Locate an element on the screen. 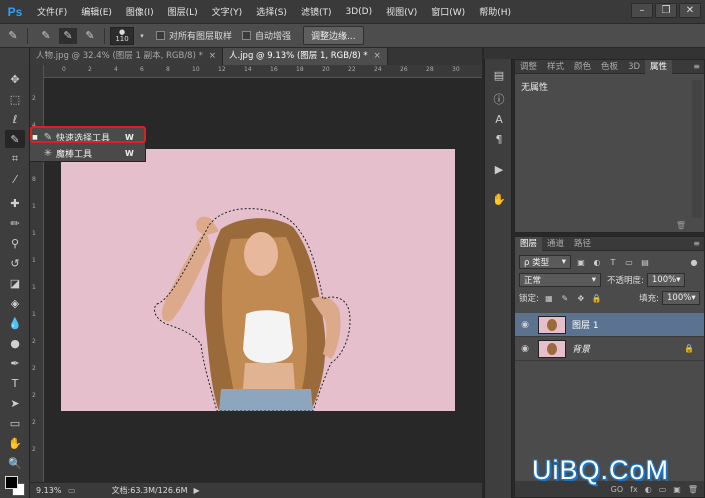 The height and width of the screenshot is (498, 705). history-brush-tool-icon: ↺ is located at coordinates (15, 263).